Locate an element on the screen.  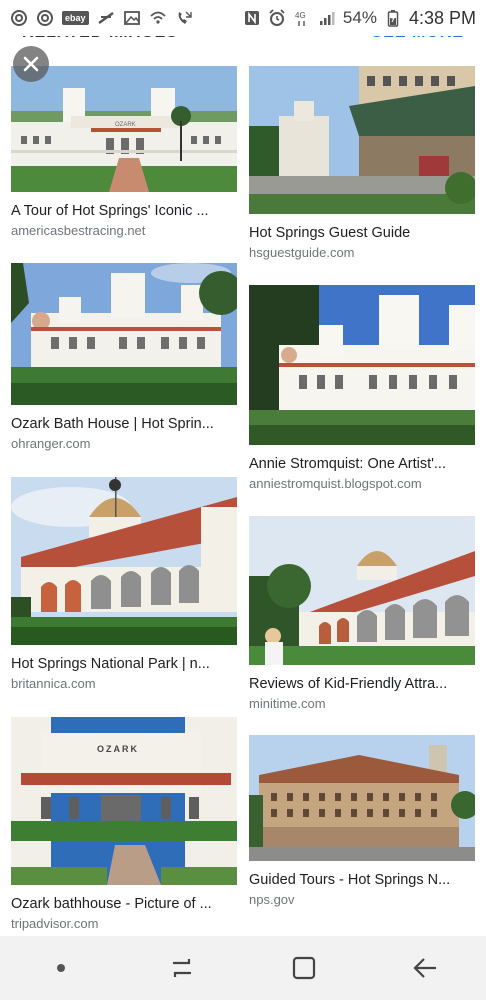
close-icon is located at coordinates (31, 64).